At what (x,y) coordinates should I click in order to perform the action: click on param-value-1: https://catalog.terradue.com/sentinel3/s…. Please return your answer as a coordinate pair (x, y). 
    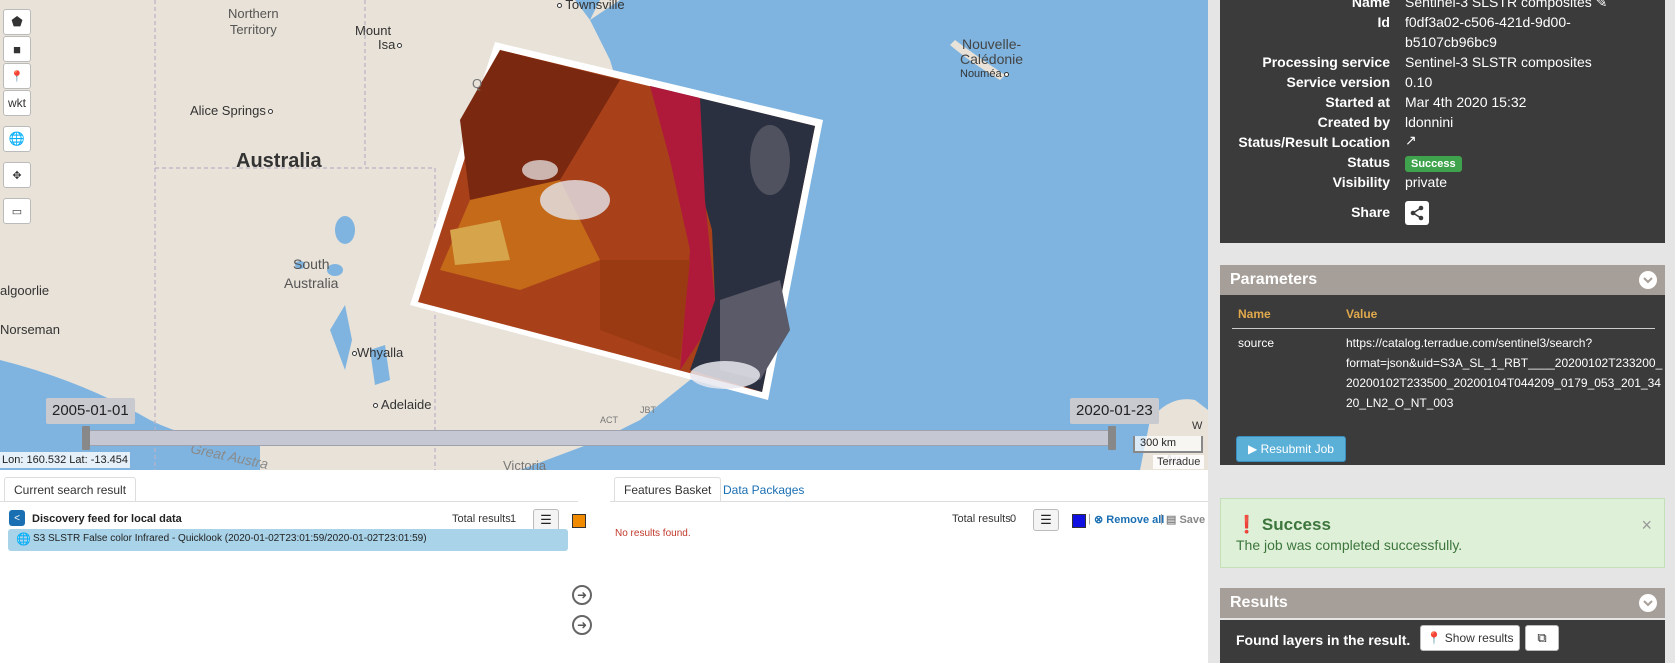
    Looking at the image, I should click on (1469, 343).